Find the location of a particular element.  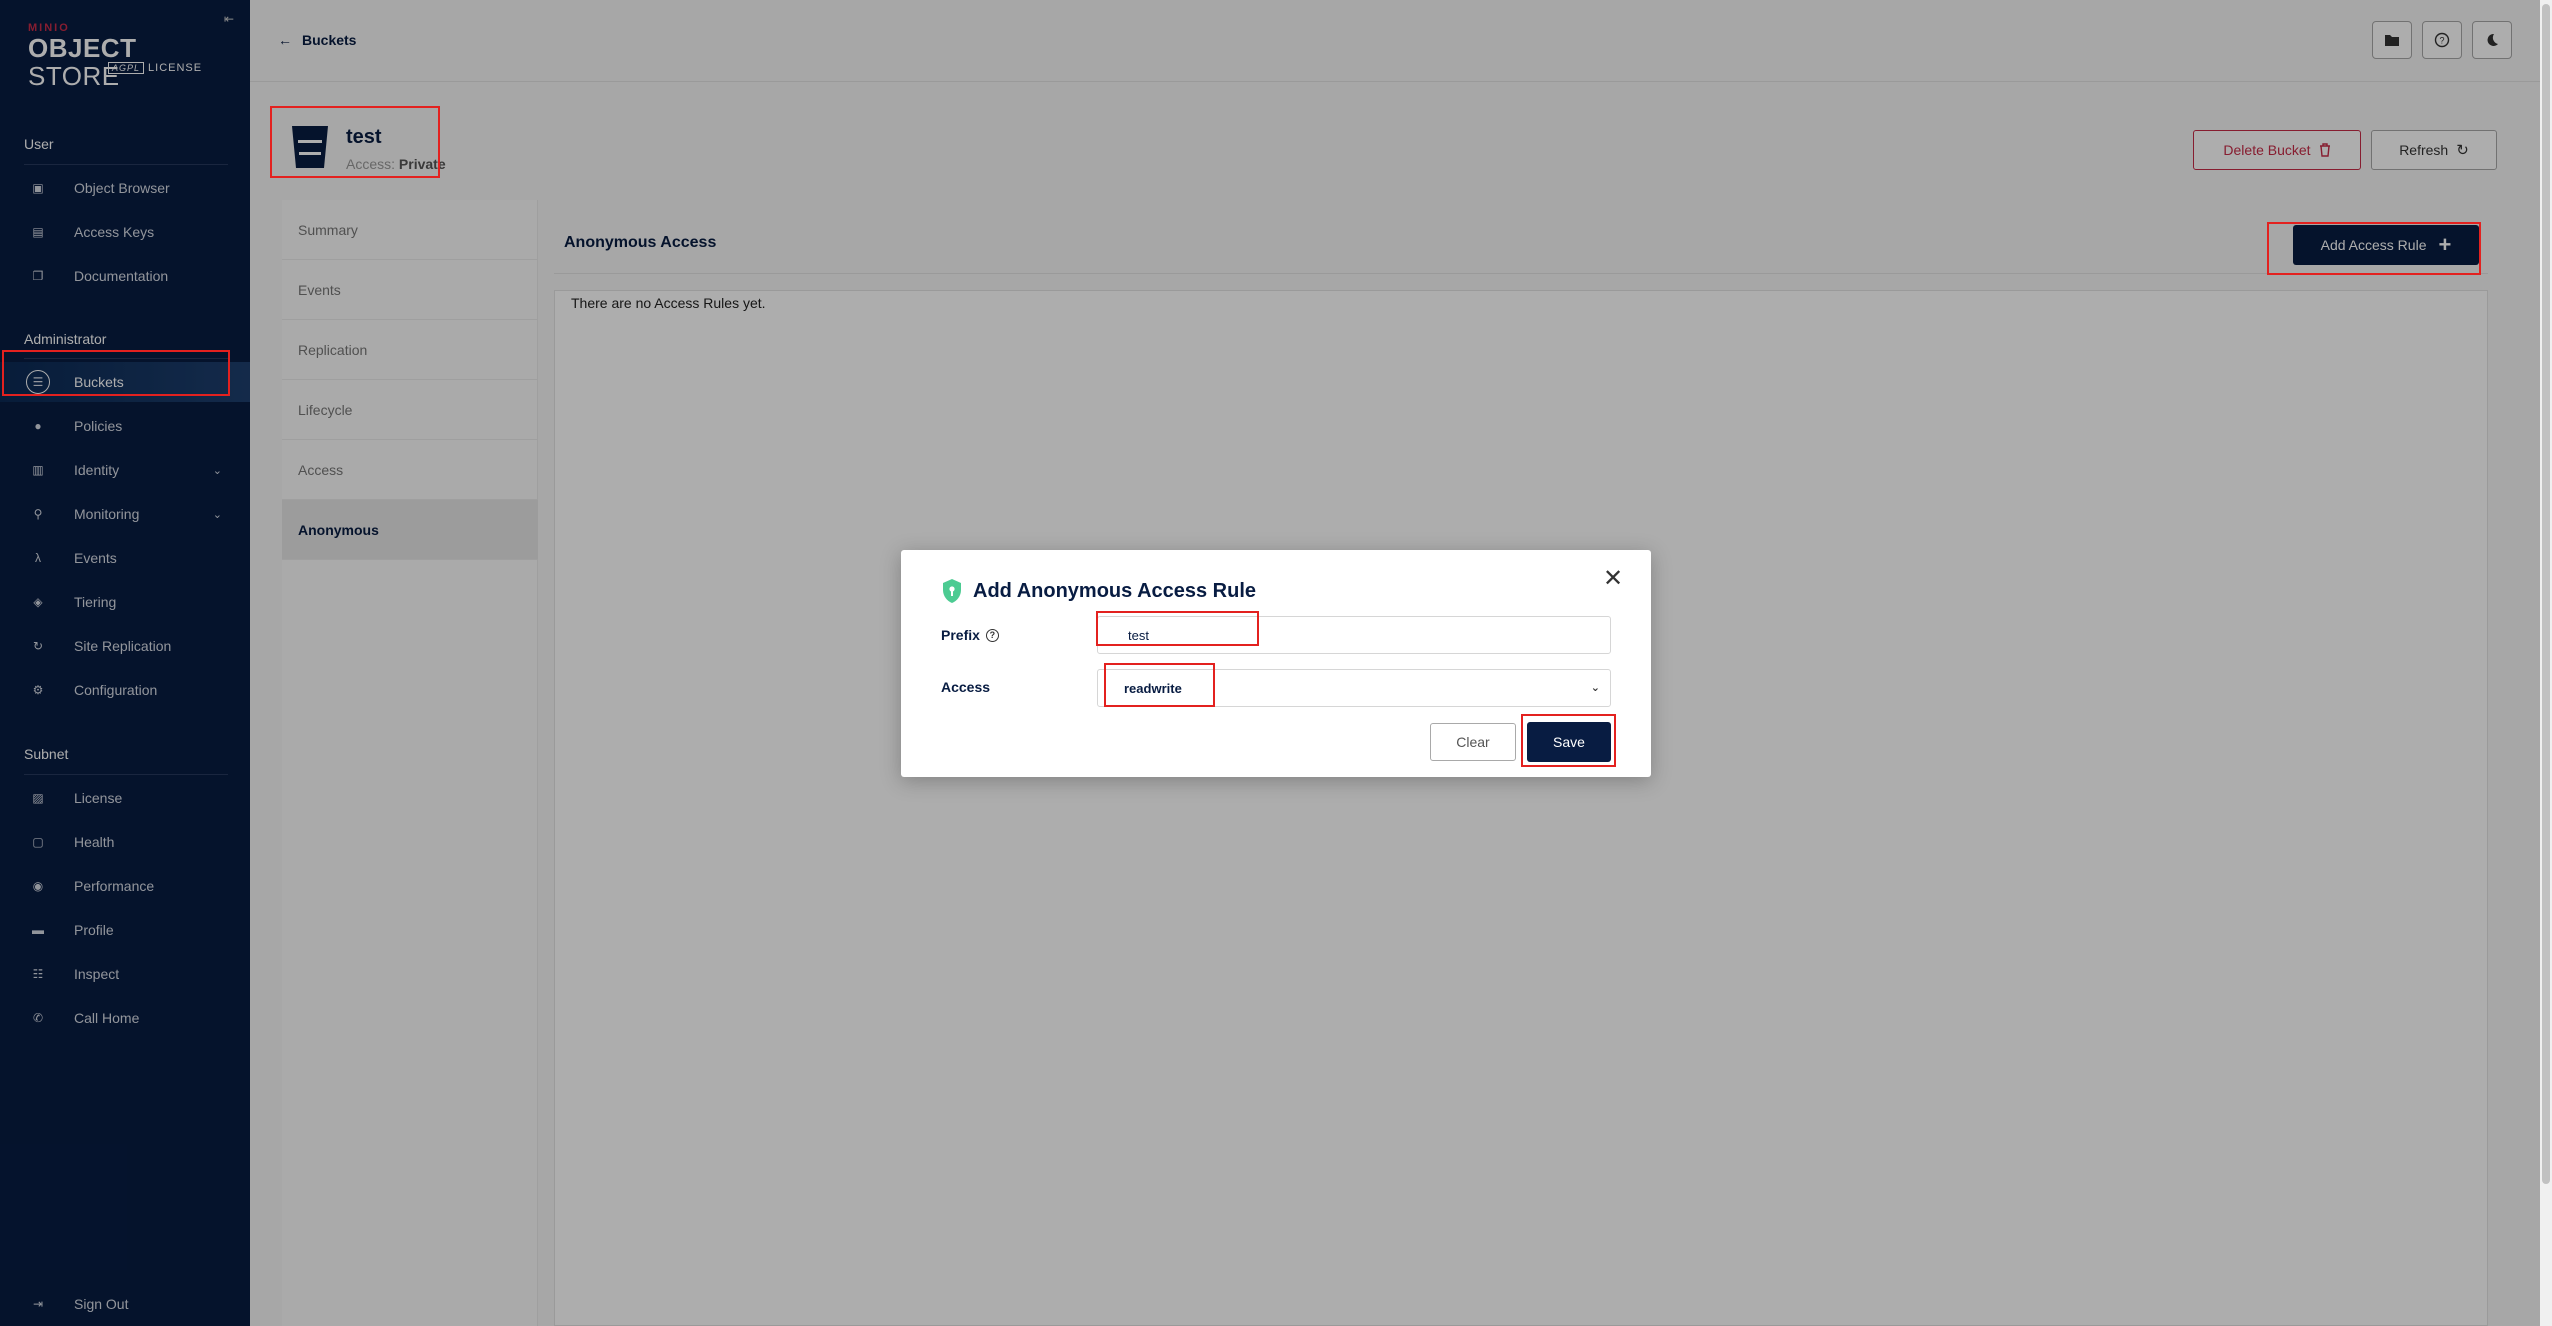

prefix-label: Prefix ? is located at coordinates (970, 635).